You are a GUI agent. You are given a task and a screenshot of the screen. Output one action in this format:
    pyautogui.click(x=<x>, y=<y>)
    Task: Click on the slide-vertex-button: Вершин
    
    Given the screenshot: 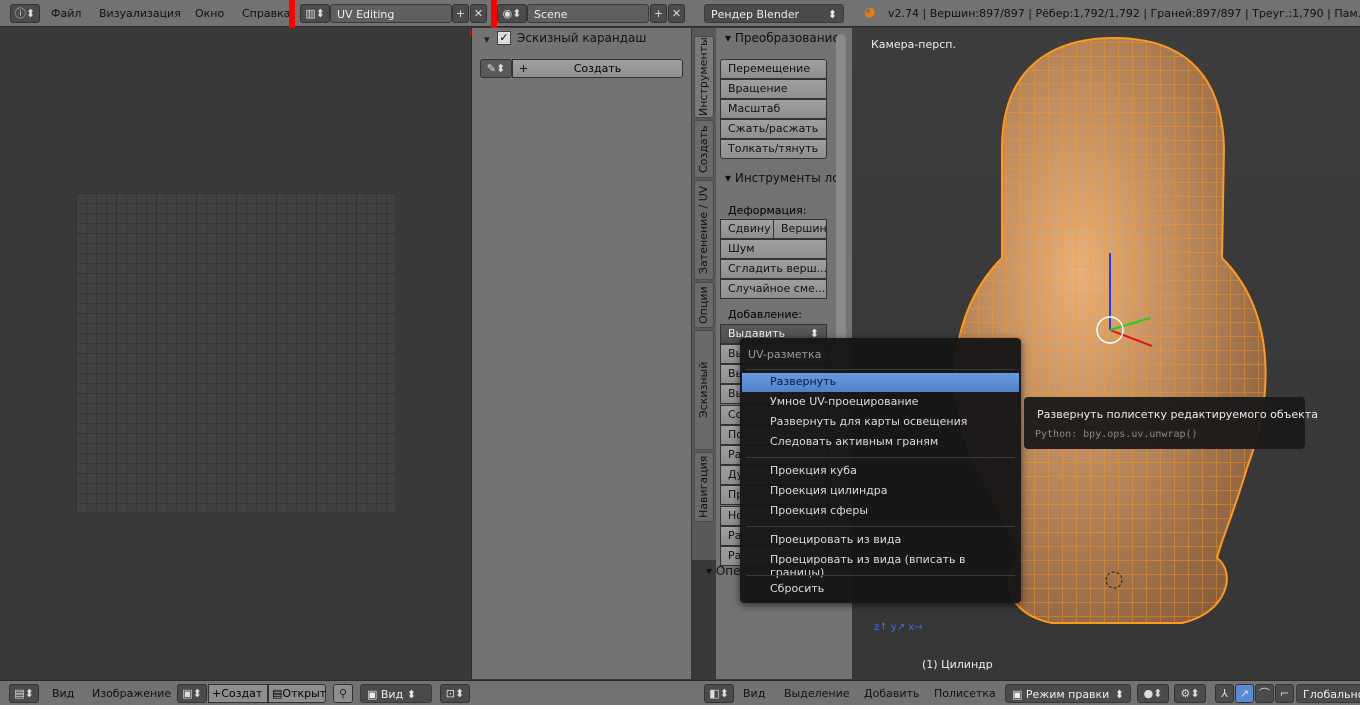 What is the action you would take?
    pyautogui.click(x=800, y=229)
    